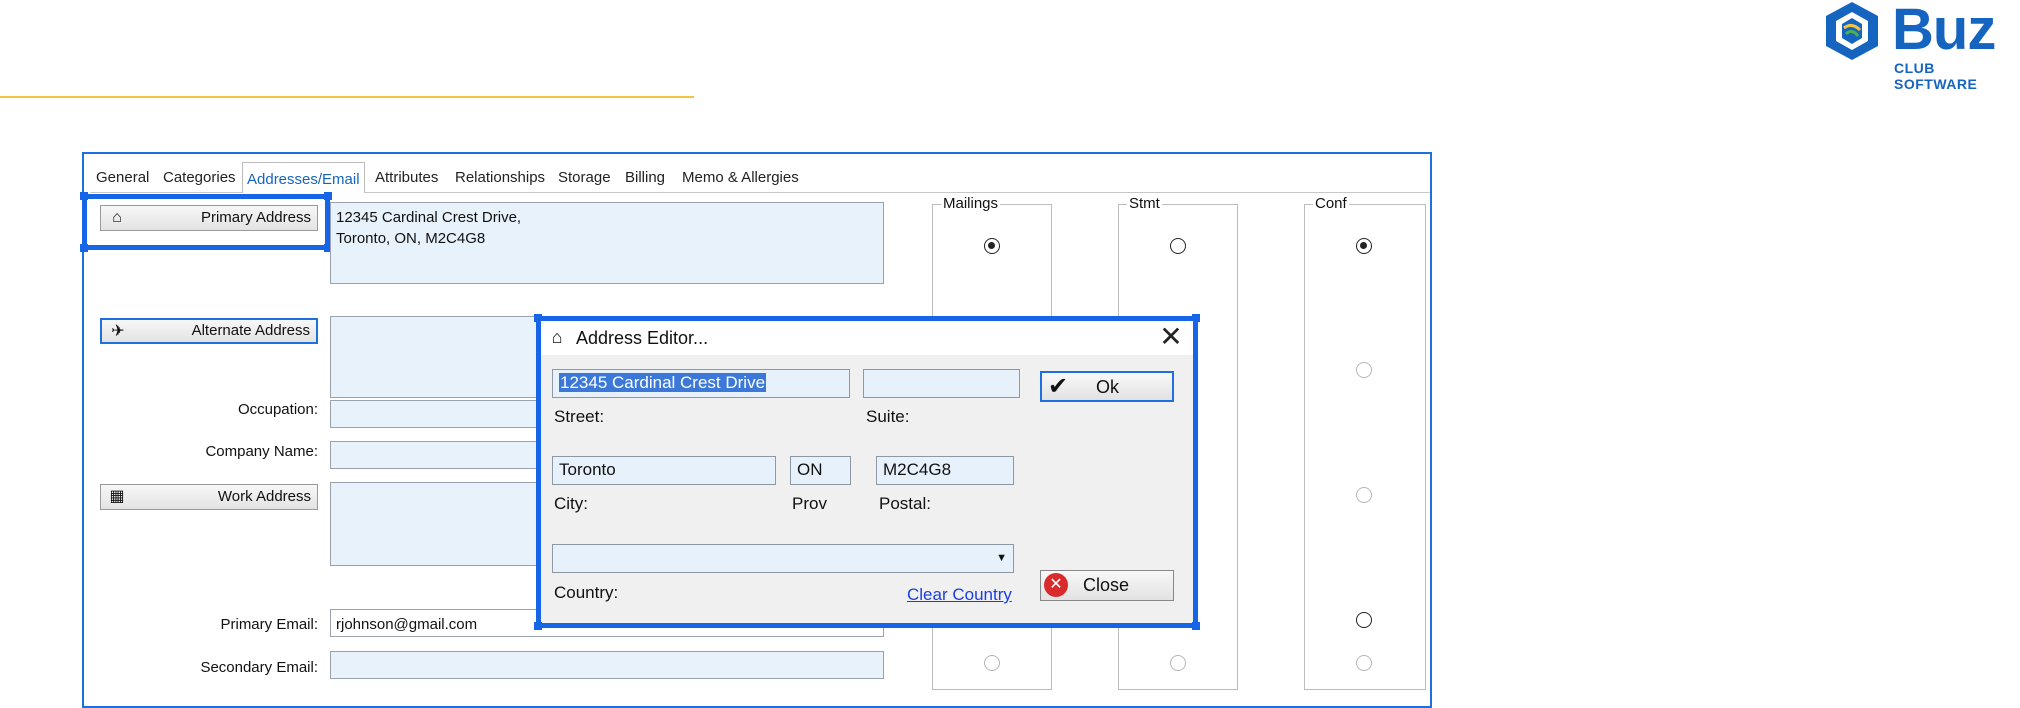  What do you see at coordinates (347, 97) in the screenshot?
I see `header-divider` at bounding box center [347, 97].